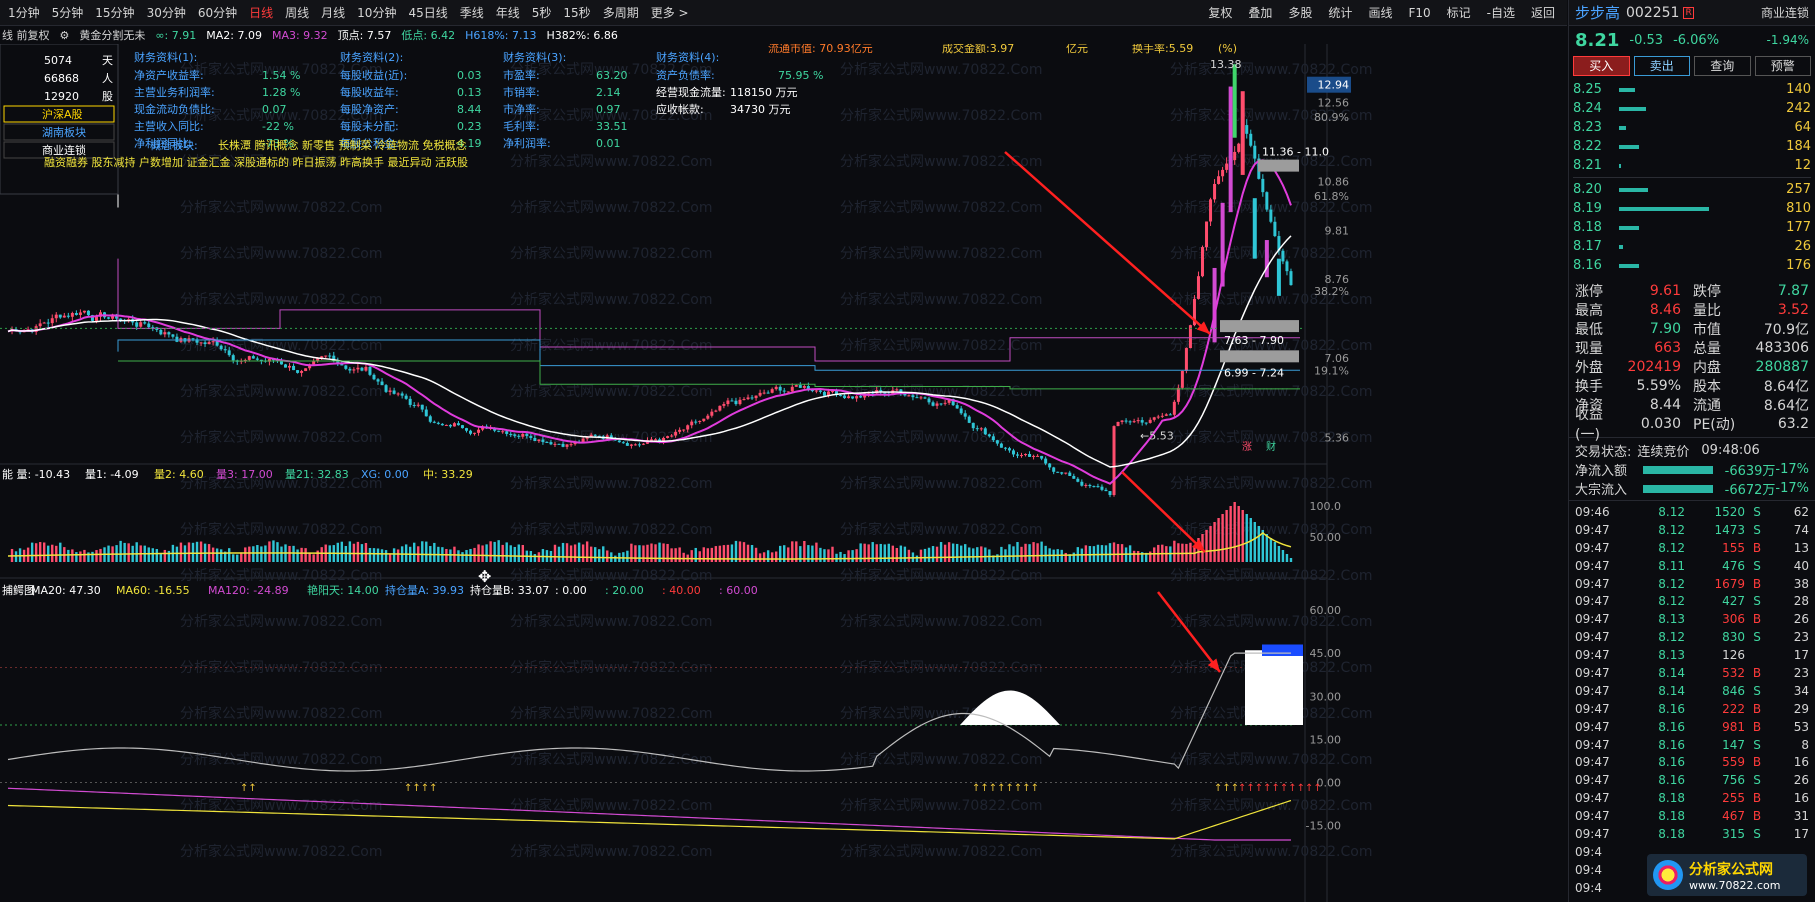  Describe the element at coordinates (1331, 196) in the screenshot. I see `price-axis-label: 61.8%` at that location.